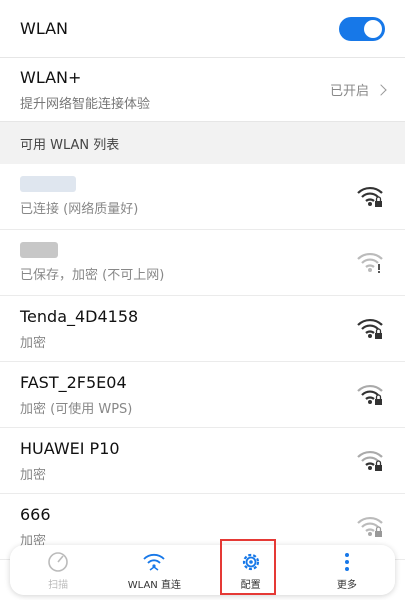 The width and height of the screenshot is (405, 600). What do you see at coordinates (79, 209) in the screenshot?
I see `network-status: 已连接 (网络质量好)` at bounding box center [79, 209].